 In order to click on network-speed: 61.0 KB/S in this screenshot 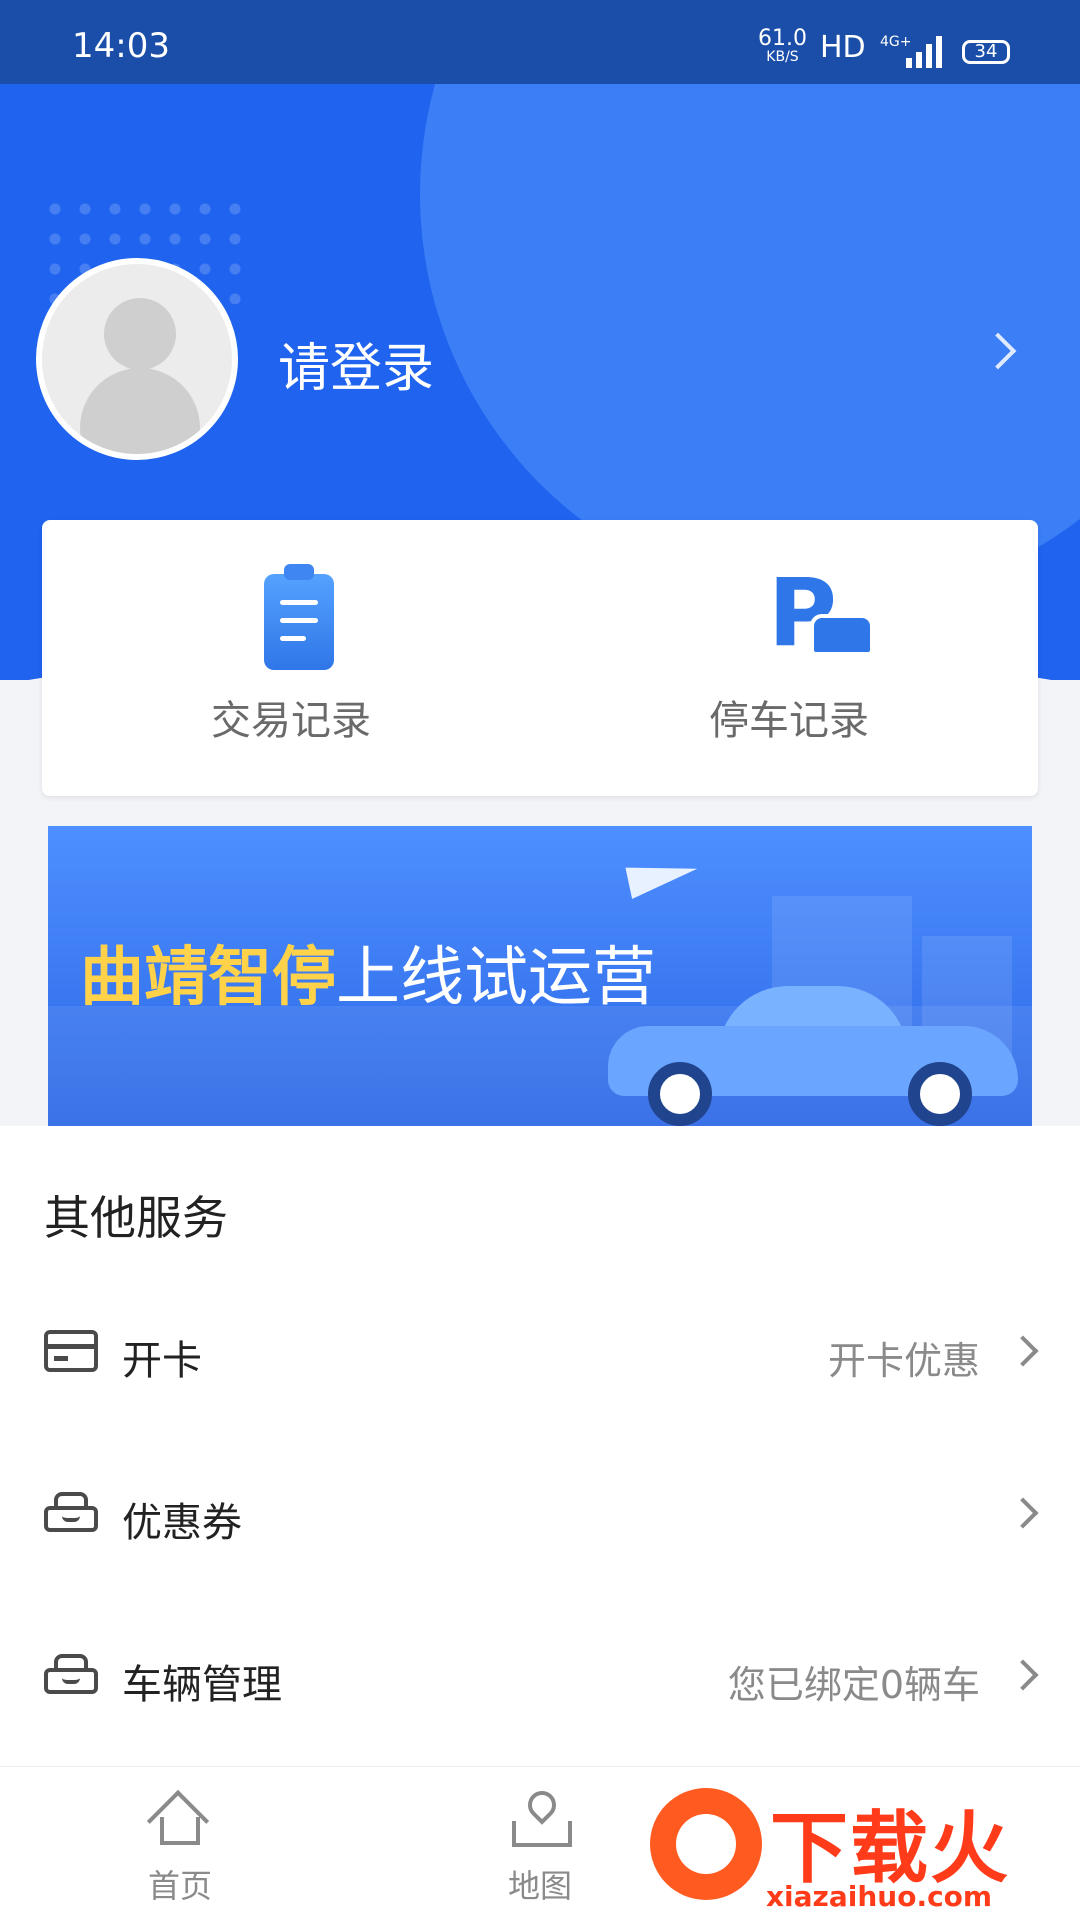, I will do `click(782, 47)`.